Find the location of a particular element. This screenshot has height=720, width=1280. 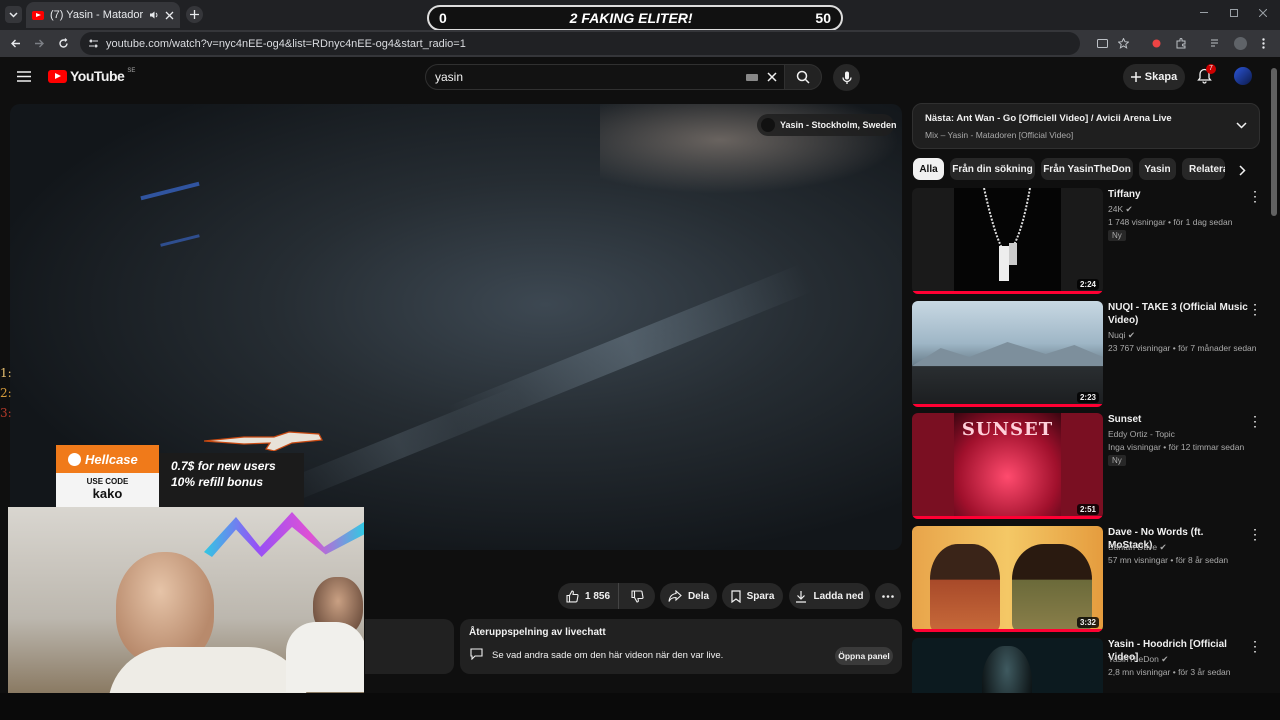

video-thumbnail: 2:23 is located at coordinates (1007, 354).